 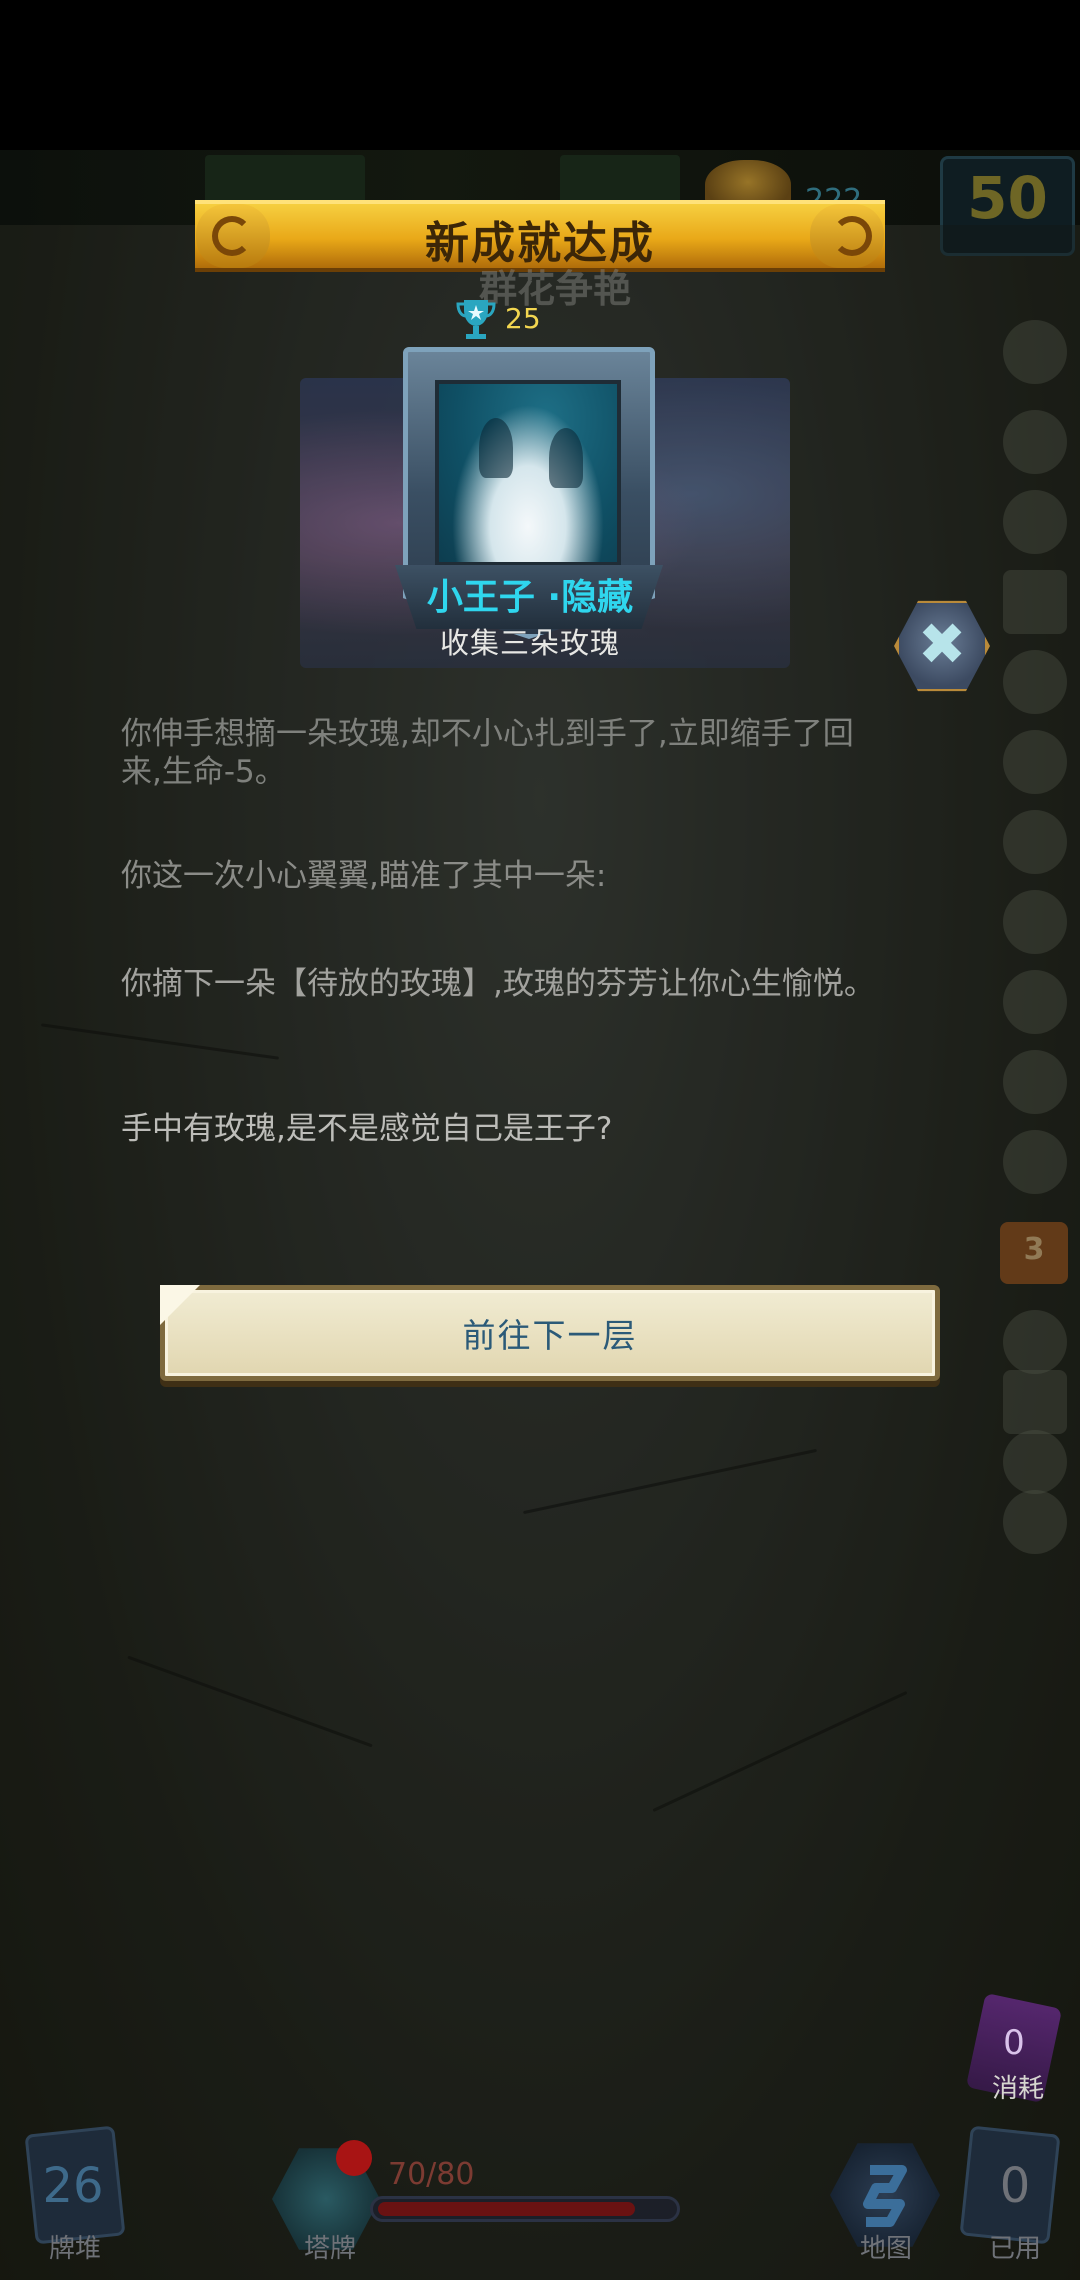 I want to click on close-icon: ✖, so click(x=942, y=644).